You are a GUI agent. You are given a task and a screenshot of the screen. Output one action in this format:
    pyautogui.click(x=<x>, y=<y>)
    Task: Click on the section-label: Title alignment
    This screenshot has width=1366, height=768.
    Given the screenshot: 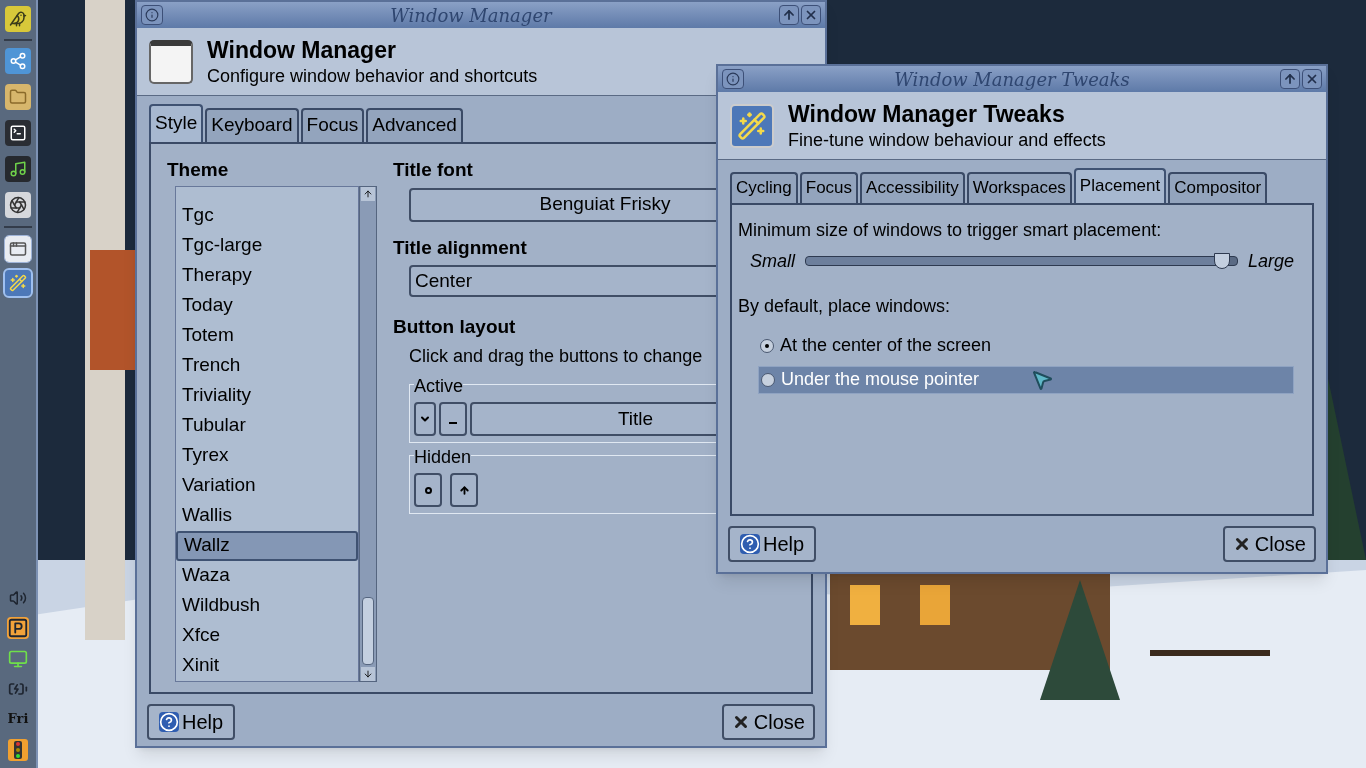 What is the action you would take?
    pyautogui.click(x=460, y=247)
    